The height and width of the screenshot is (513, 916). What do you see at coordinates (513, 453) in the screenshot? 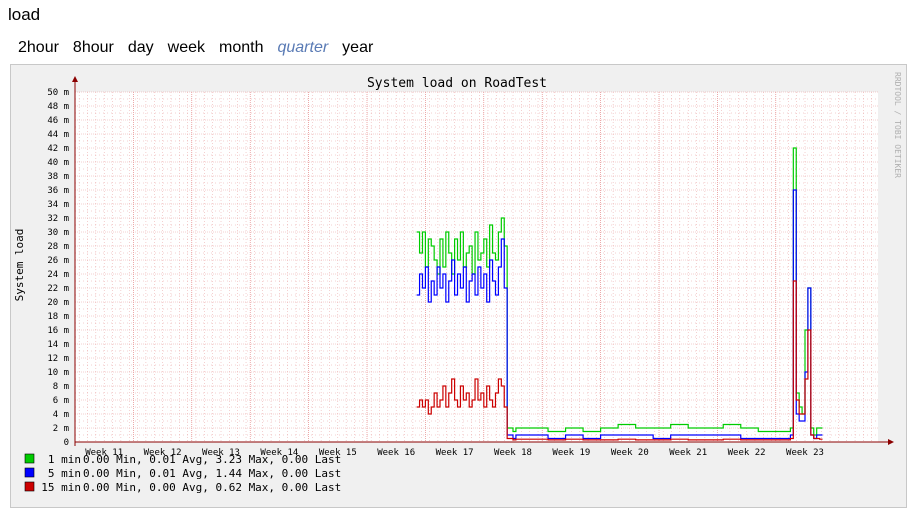
I see `x-tick-label: Week 18` at bounding box center [513, 453].